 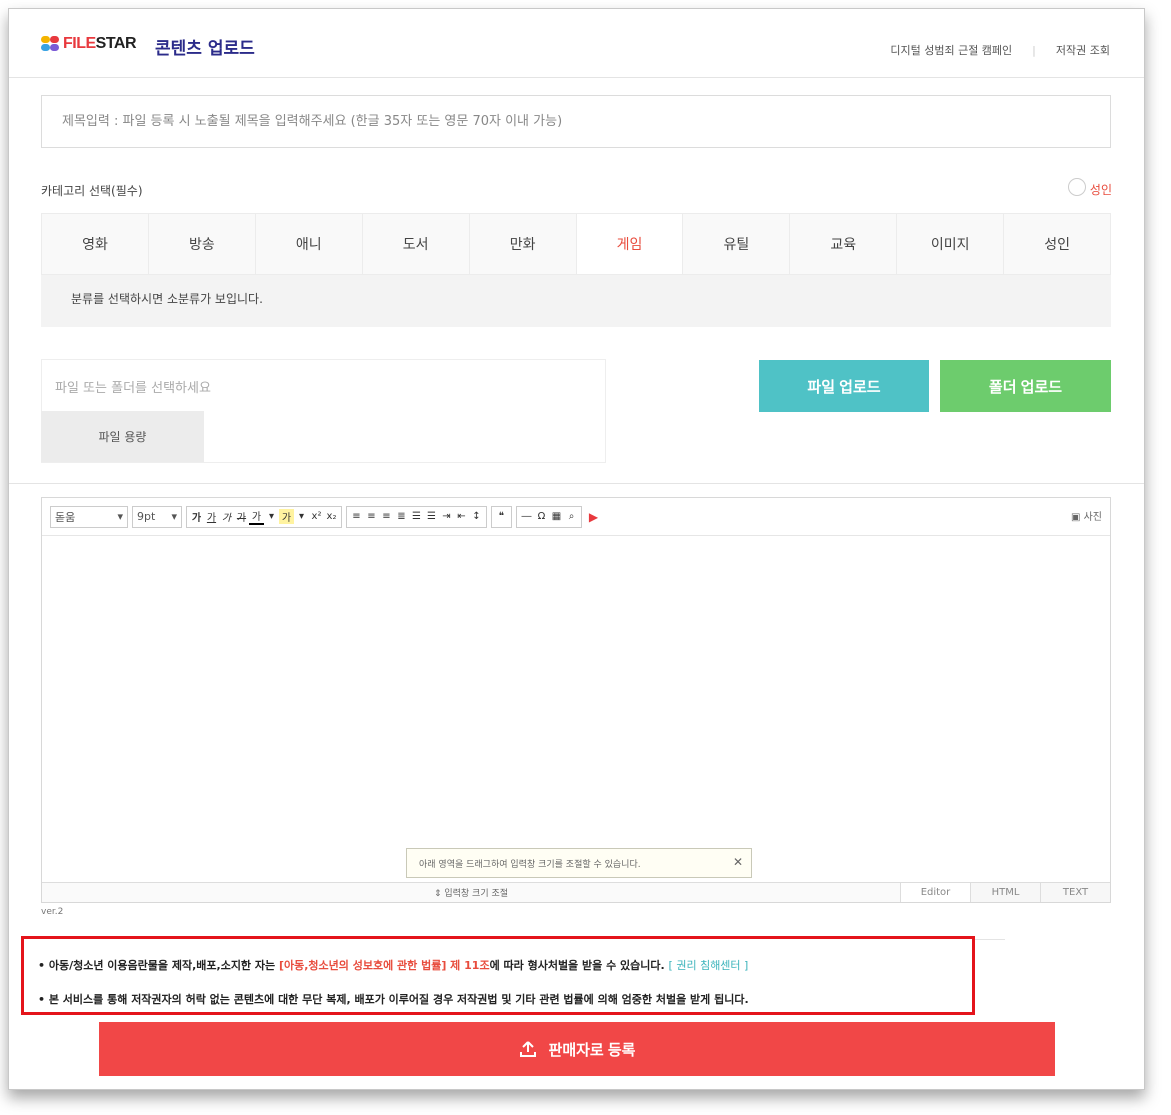 I want to click on folder-upload-button: 폴더 업로드, so click(x=1025, y=386).